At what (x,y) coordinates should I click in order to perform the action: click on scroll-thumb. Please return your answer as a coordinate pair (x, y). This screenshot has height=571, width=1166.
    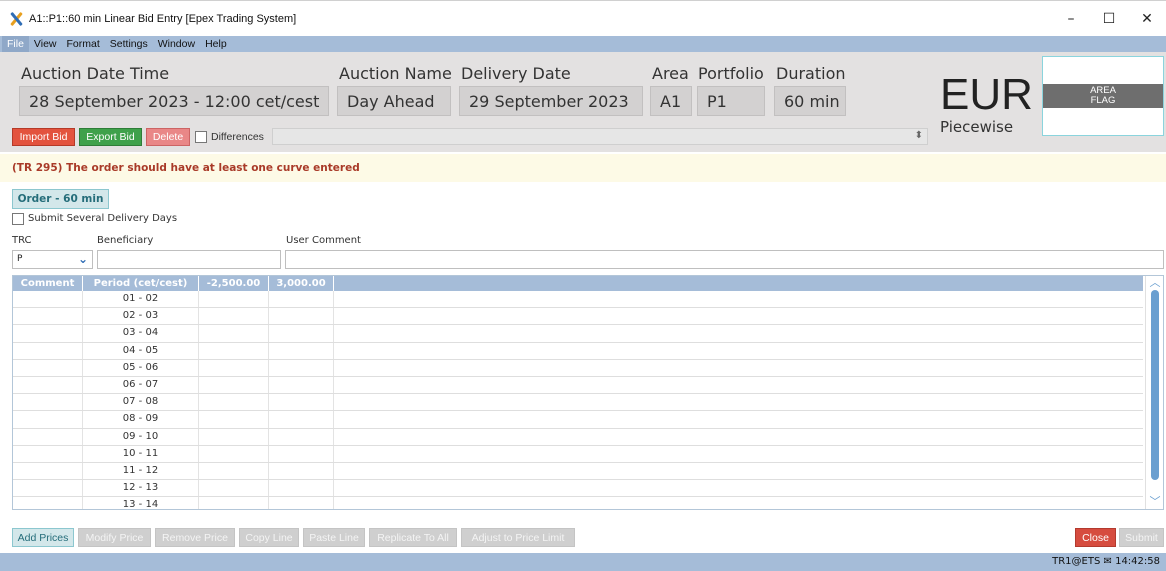
    Looking at the image, I should click on (1155, 385).